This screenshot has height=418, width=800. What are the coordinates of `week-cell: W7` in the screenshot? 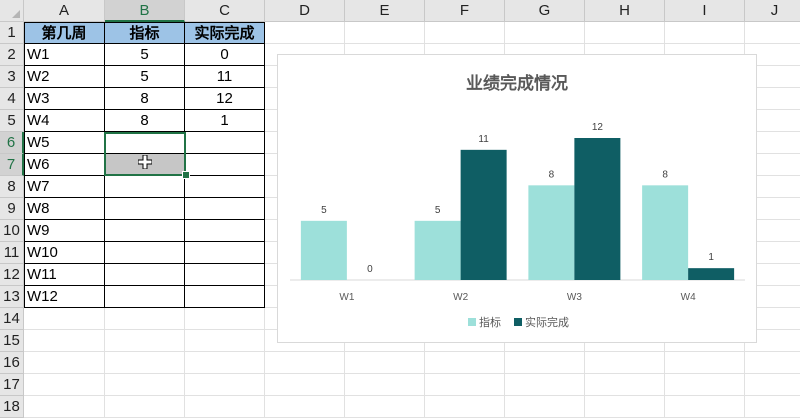 It's located at (64, 187).